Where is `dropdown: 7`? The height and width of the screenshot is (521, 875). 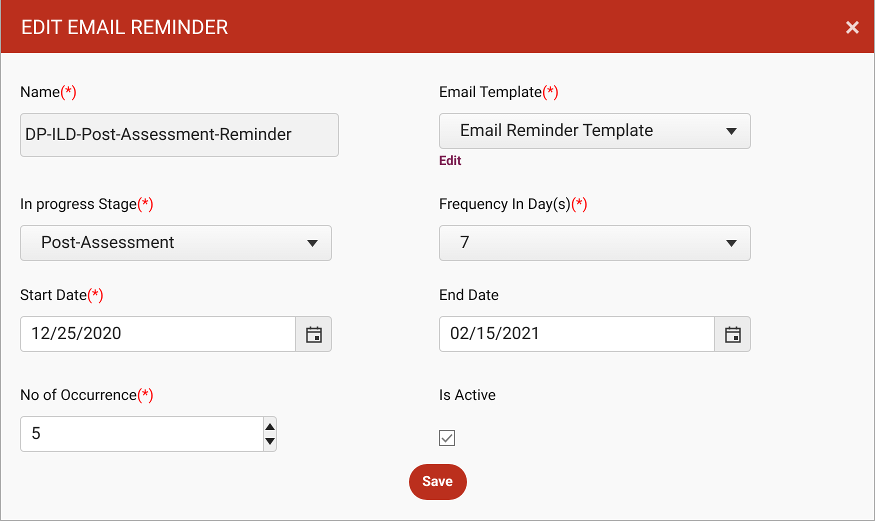 dropdown: 7 is located at coordinates (595, 243).